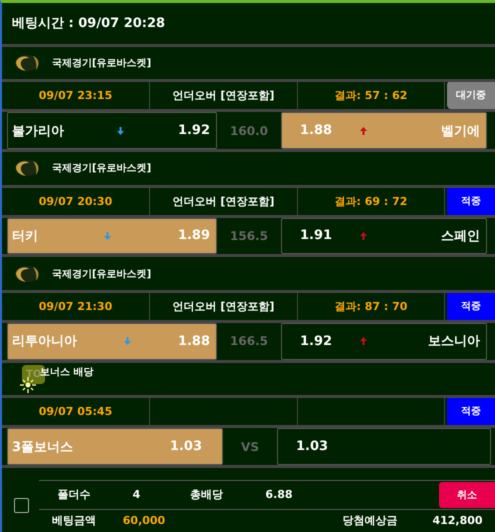 Image resolution: width=495 pixels, height=532 pixels. What do you see at coordinates (144, 521) in the screenshot?
I see `stake-amount: 60,000` at bounding box center [144, 521].